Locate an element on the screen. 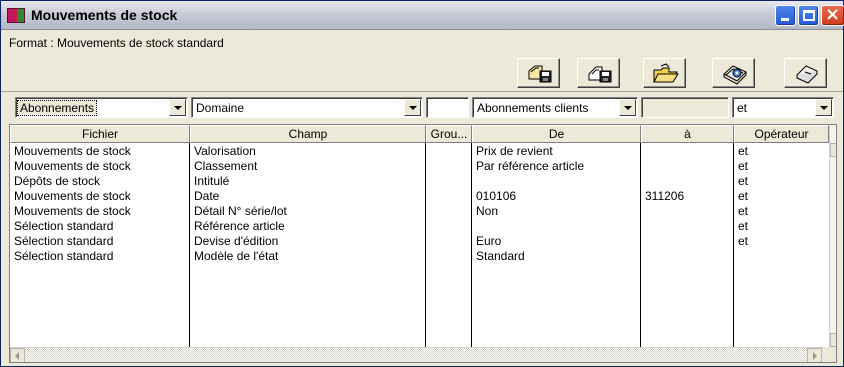  operator-select: et is located at coordinates (783, 107).